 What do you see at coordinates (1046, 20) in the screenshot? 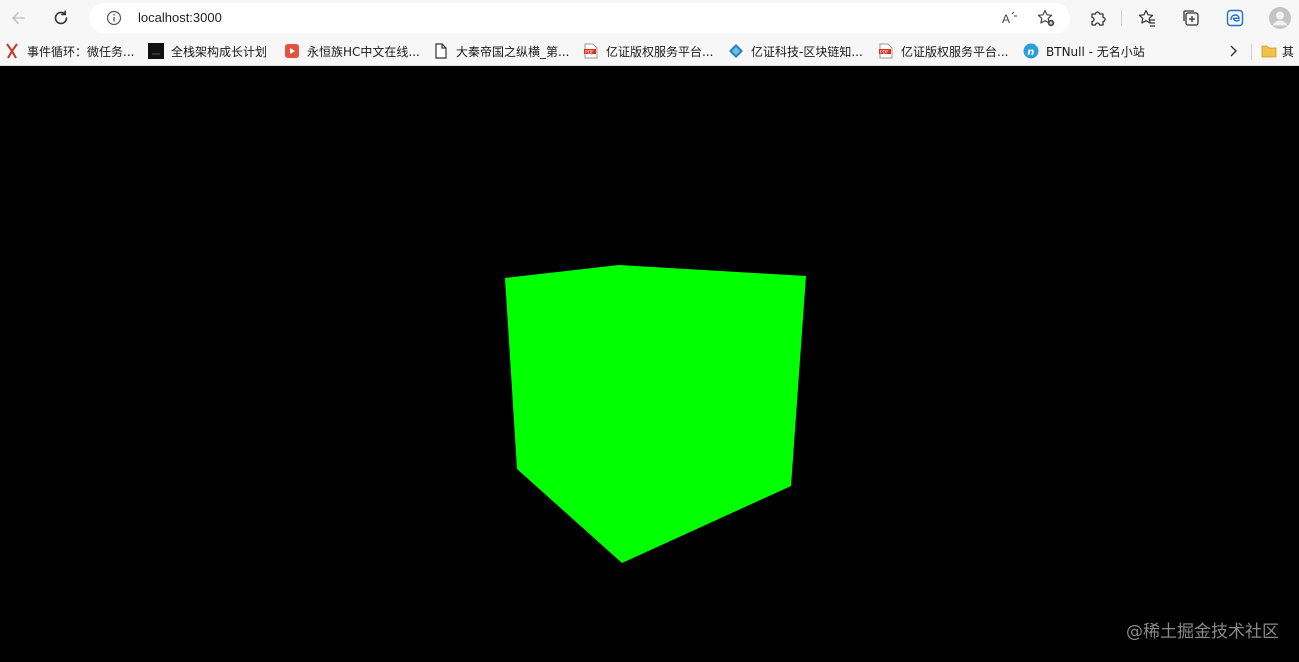
I see `add-favorite-icon` at bounding box center [1046, 20].